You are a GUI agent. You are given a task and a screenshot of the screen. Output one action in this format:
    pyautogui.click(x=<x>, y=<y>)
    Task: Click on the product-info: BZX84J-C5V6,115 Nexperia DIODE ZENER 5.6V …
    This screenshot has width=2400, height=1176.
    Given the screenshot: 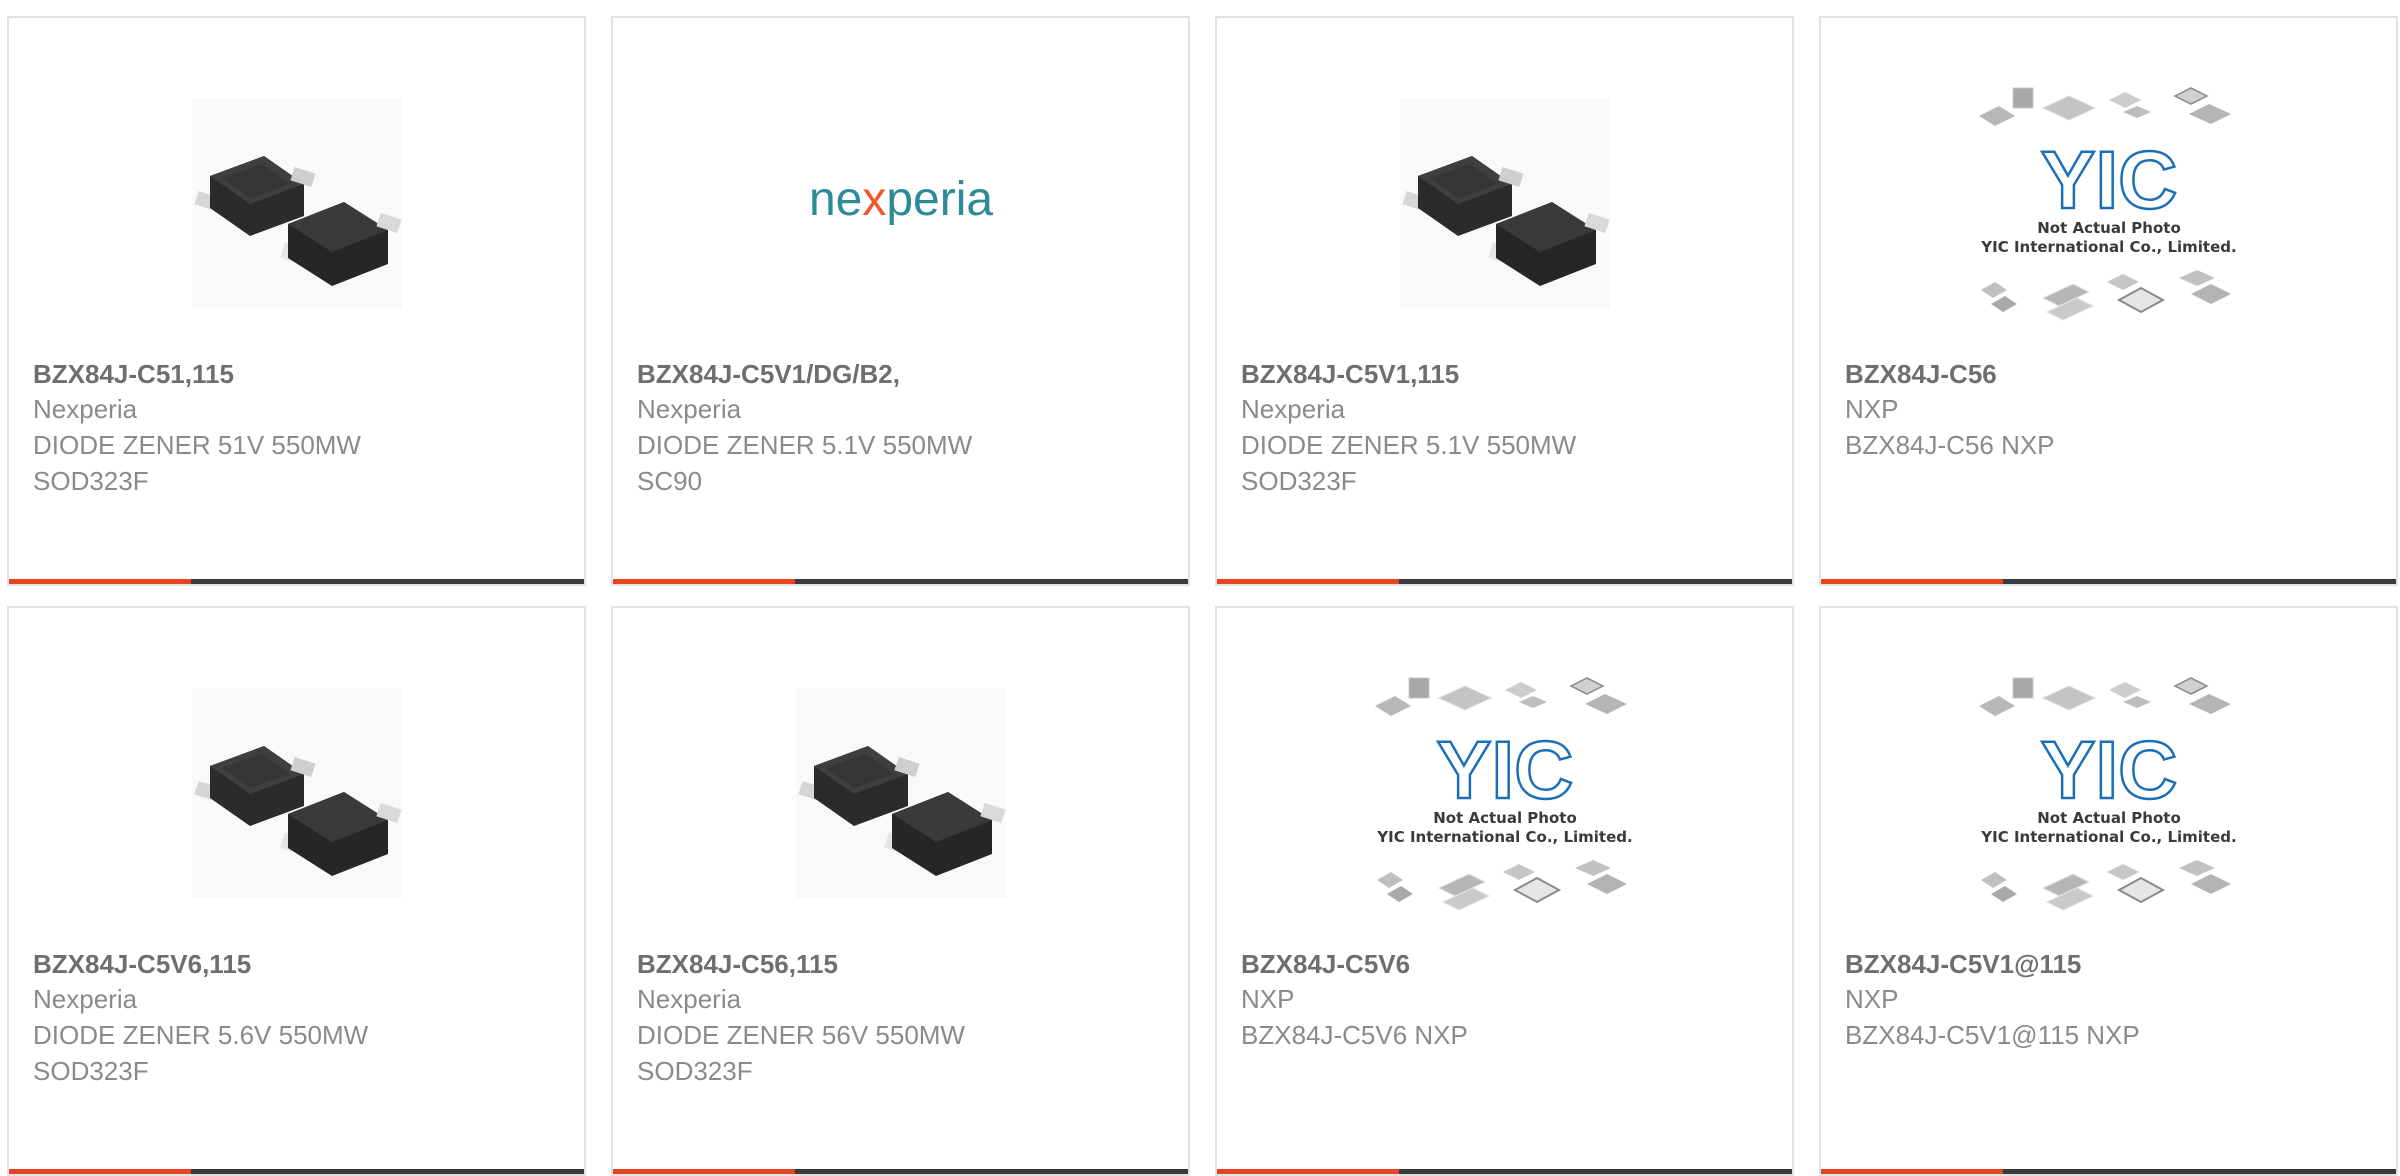 What is the action you would take?
    pyautogui.click(x=300, y=1018)
    